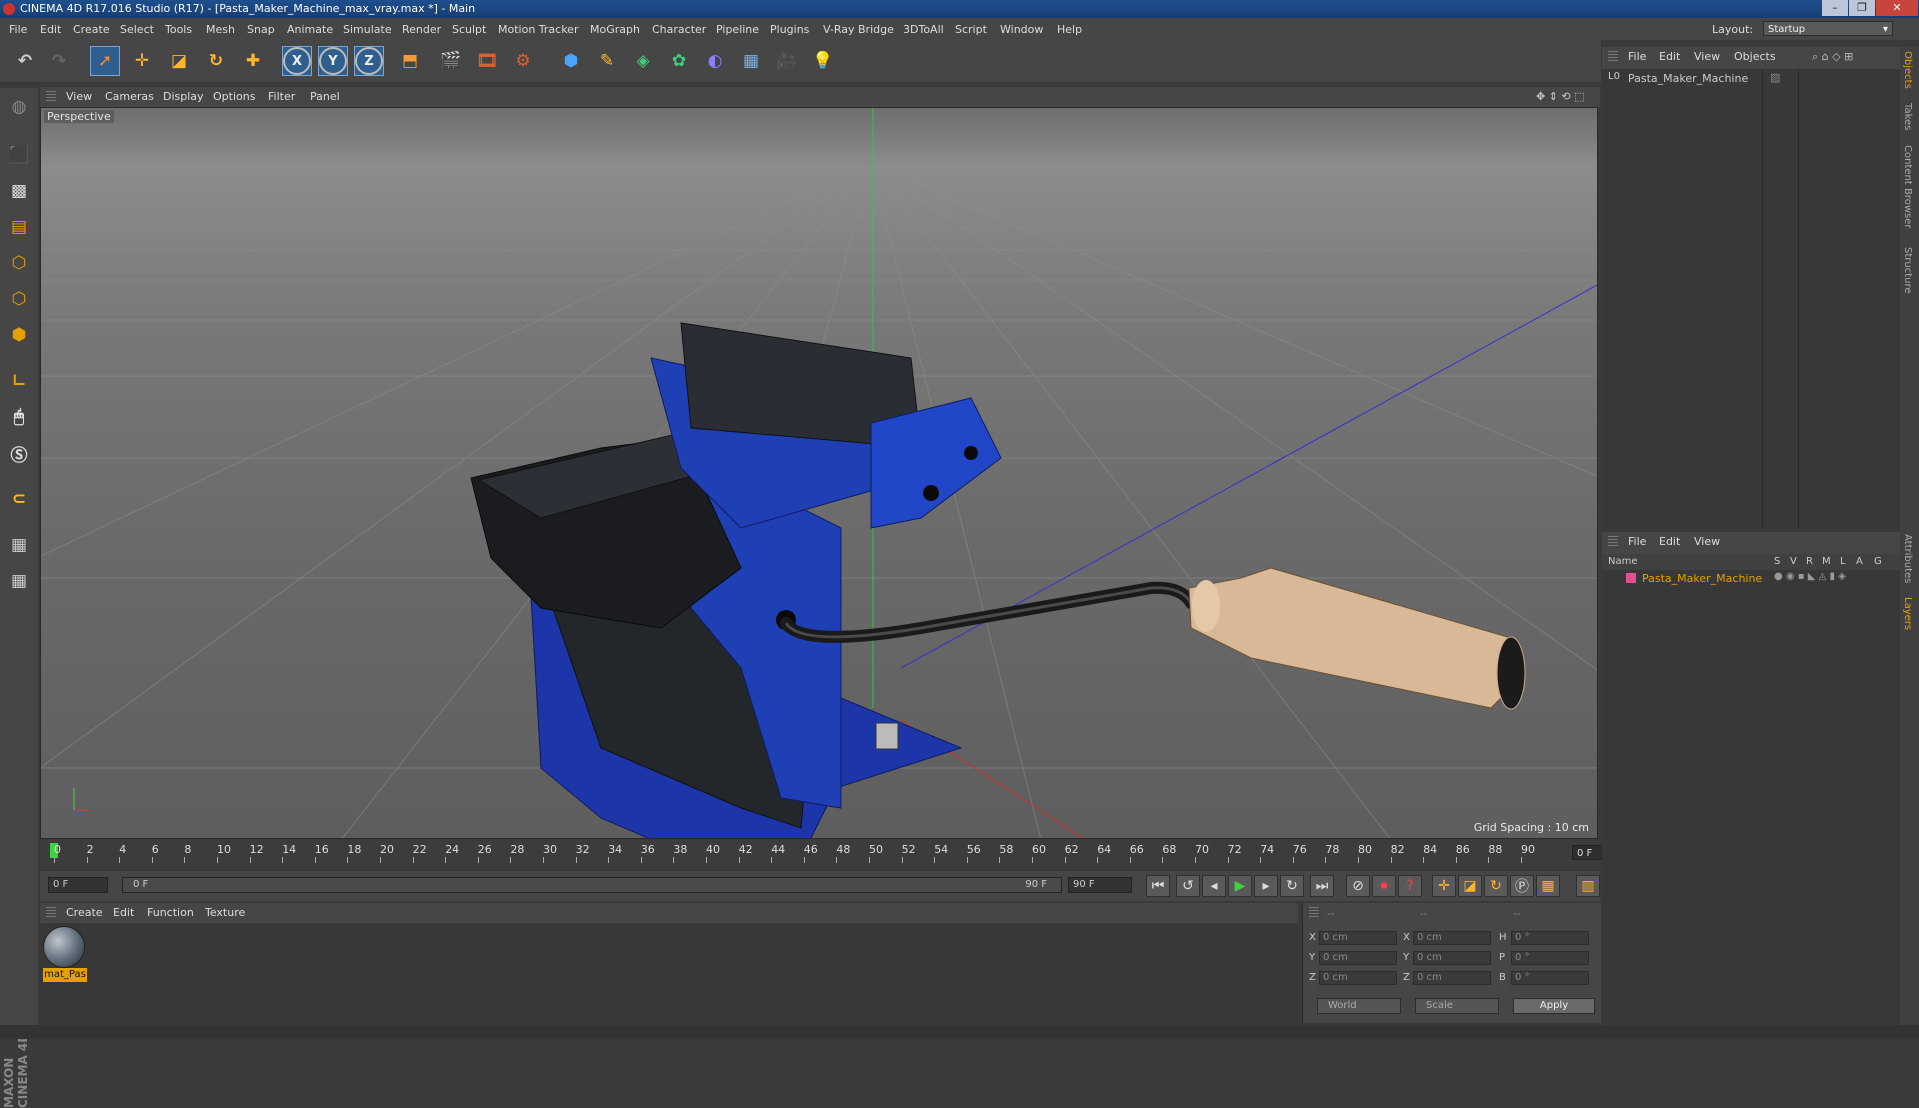 Image resolution: width=1919 pixels, height=1108 pixels. I want to click on rot-h-field: 0 °, so click(1550, 938).